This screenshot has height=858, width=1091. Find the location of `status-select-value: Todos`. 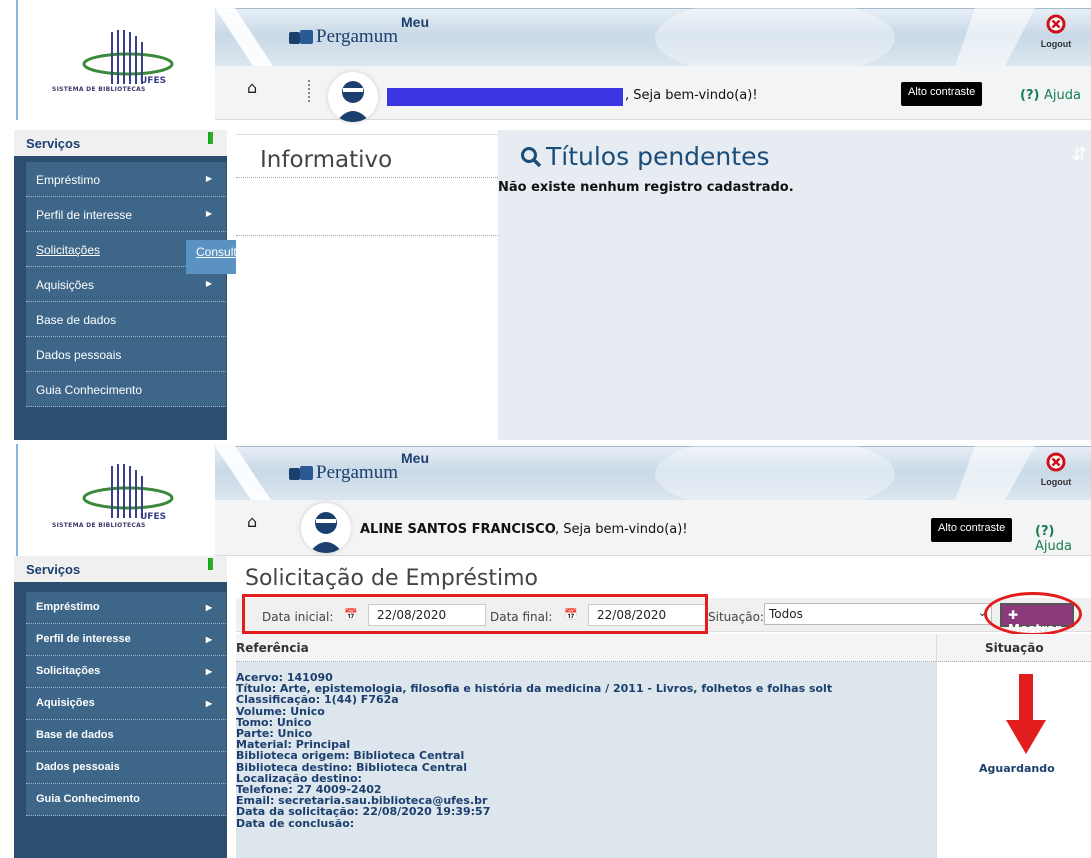

status-select-value: Todos is located at coordinates (786, 614).